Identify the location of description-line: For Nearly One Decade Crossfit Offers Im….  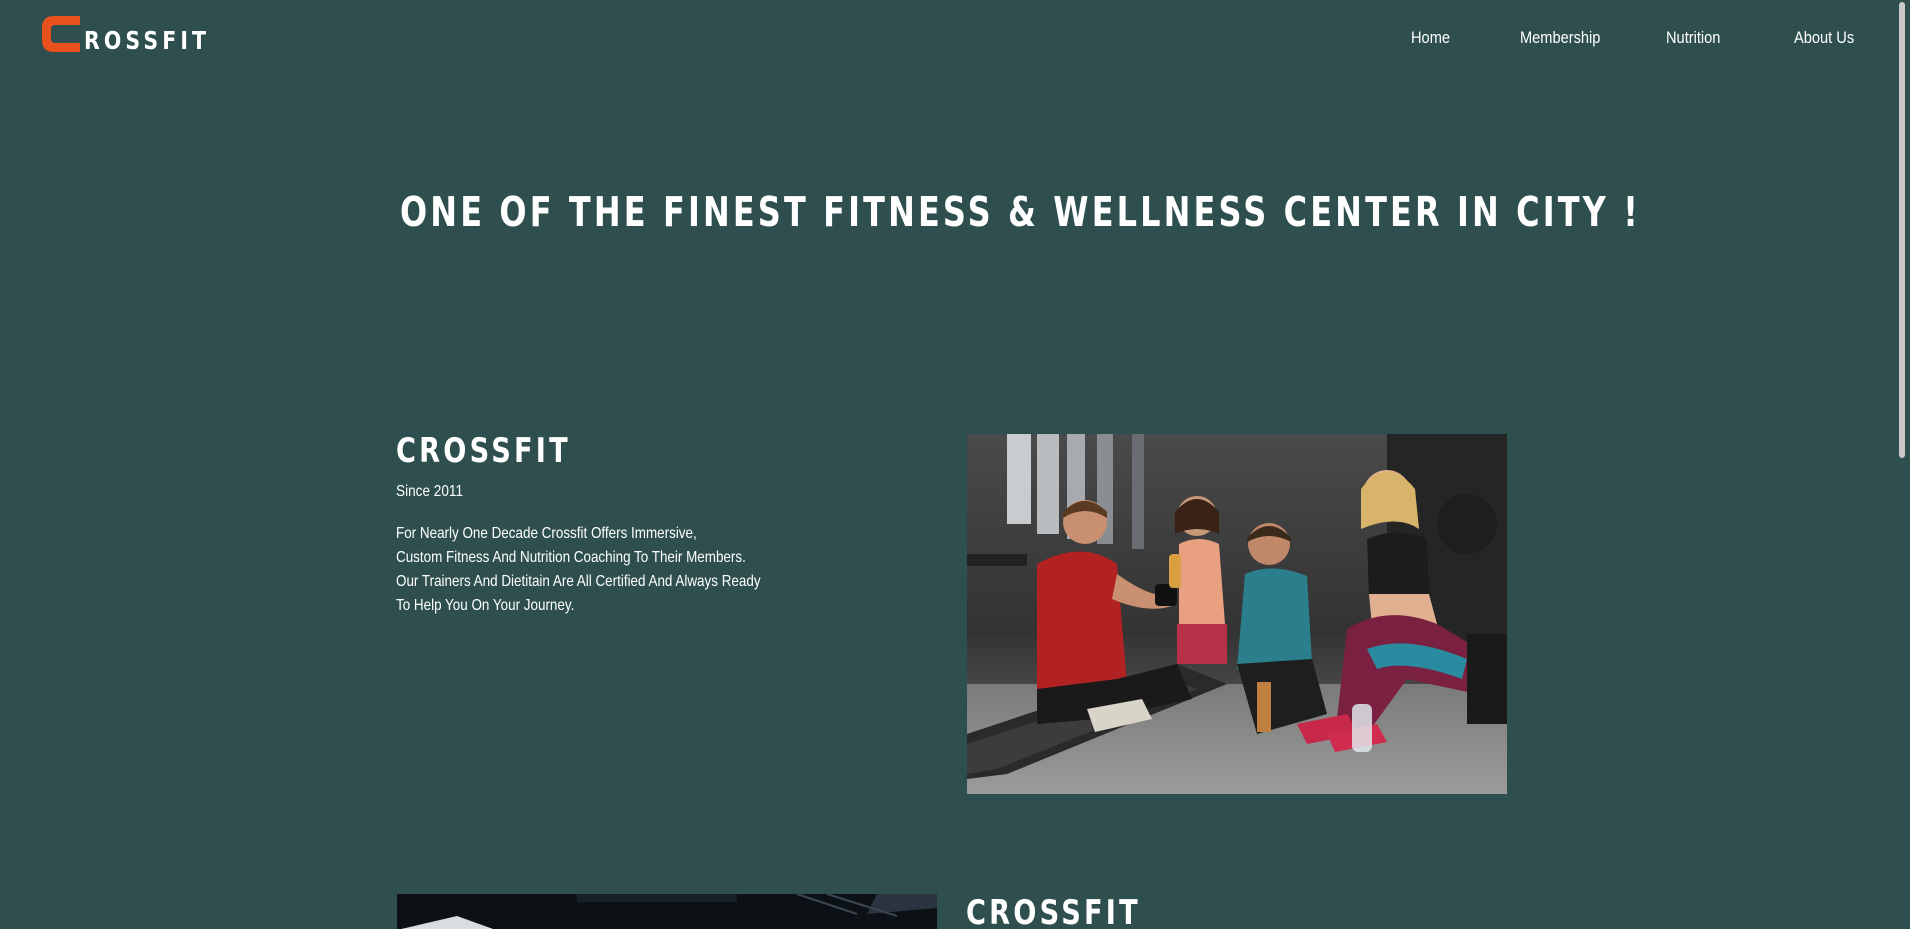
(546, 533).